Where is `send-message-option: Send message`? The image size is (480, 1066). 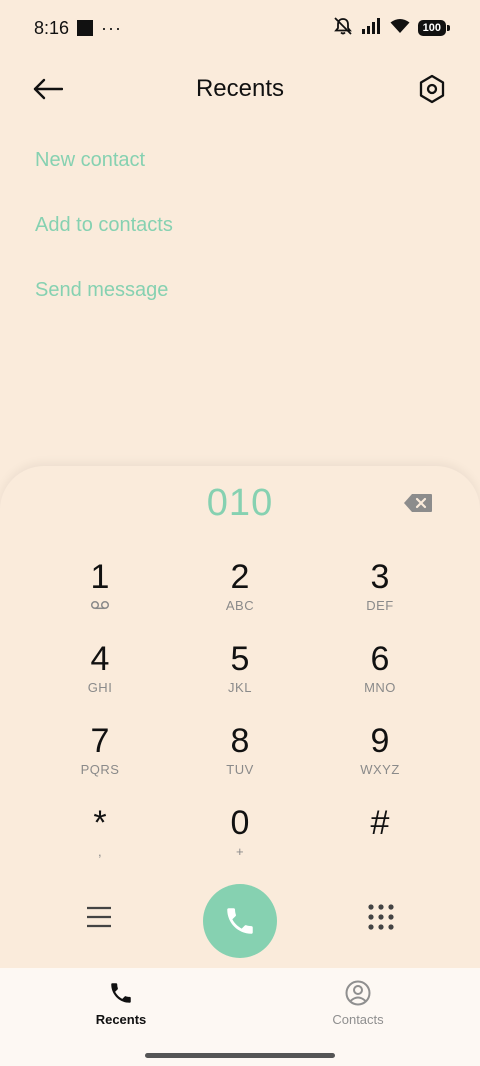 send-message-option: Send message is located at coordinates (104, 290).